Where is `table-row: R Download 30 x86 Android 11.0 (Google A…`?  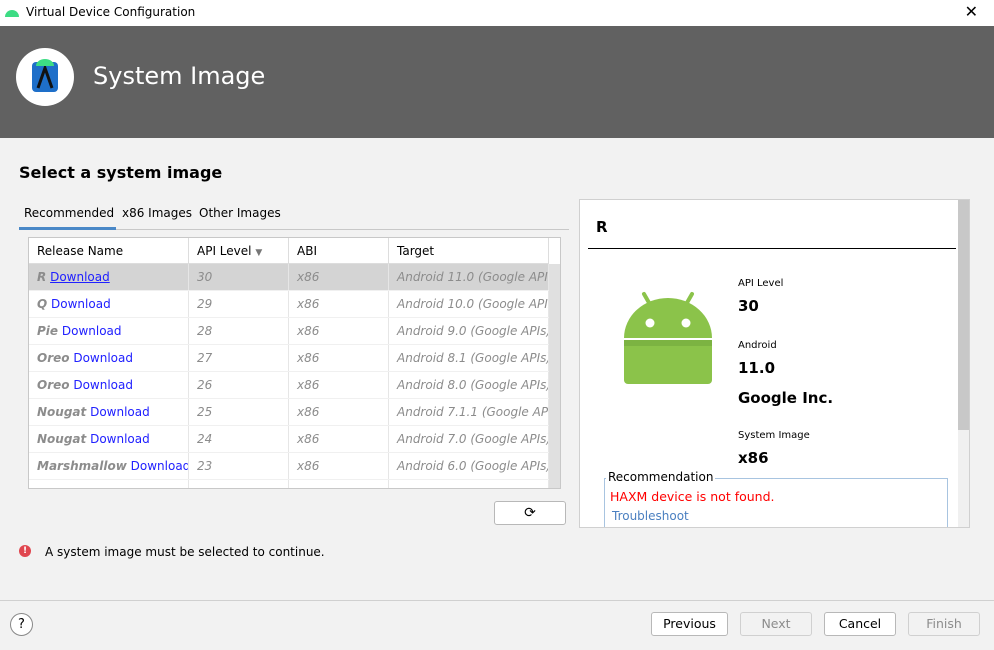
table-row: R Download 30 x86 Android 11.0 (Google A… is located at coordinates (289, 277).